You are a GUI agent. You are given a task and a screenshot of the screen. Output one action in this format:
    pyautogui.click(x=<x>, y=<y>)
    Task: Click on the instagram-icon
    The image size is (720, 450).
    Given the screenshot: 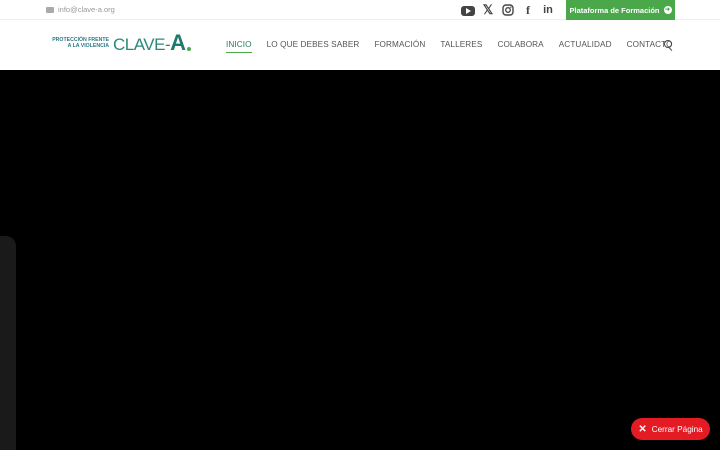 What is the action you would take?
    pyautogui.click(x=508, y=10)
    